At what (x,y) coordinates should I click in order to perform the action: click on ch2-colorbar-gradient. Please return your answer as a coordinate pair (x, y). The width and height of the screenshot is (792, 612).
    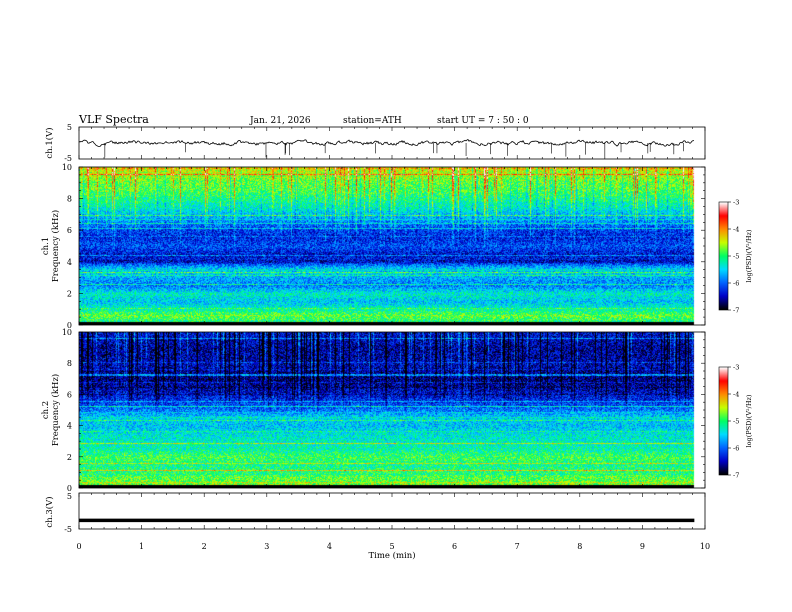
    Looking at the image, I should click on (723, 421).